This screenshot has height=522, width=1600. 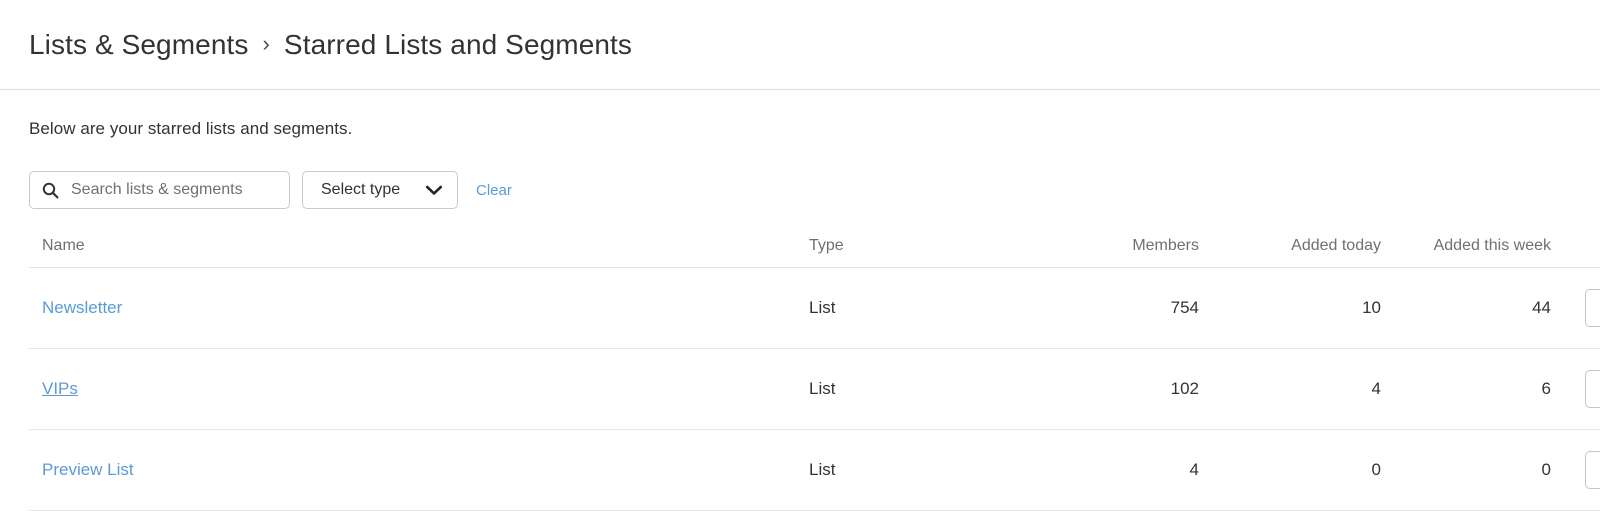 What do you see at coordinates (174, 190) in the screenshot?
I see `search-input` at bounding box center [174, 190].